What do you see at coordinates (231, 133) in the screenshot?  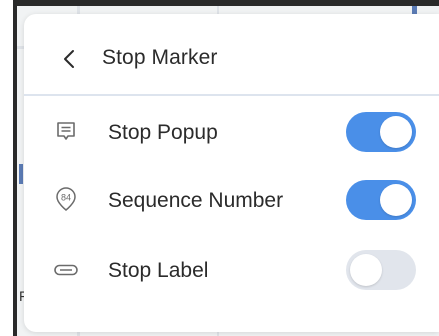 I see `setting-row-stop-popup: Stop Popup` at bounding box center [231, 133].